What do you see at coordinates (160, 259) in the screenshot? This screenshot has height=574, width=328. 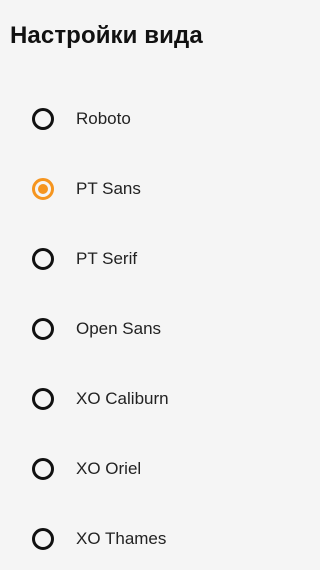 I see `font-option-pt-serif: PT Serif` at bounding box center [160, 259].